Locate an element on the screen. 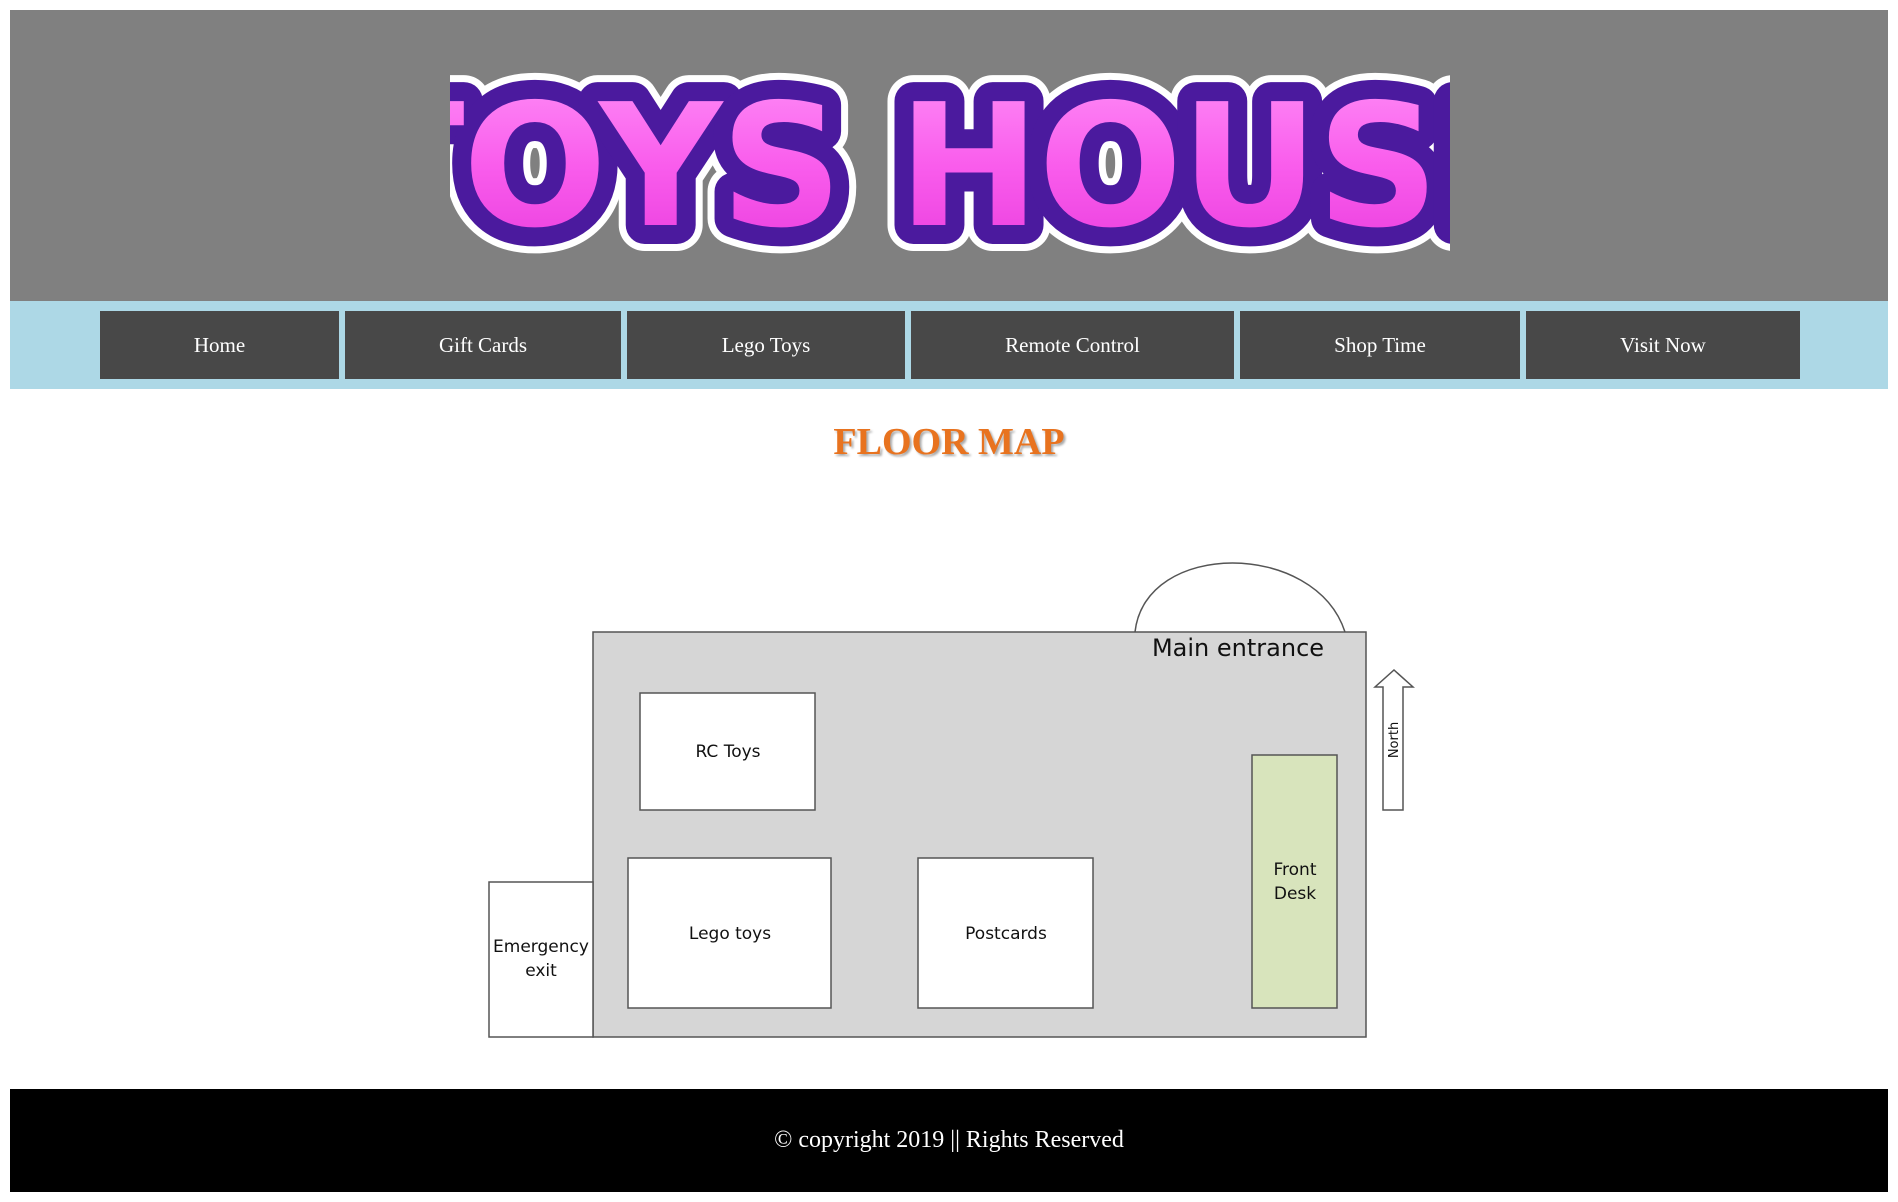  emergency-exit-label-line2: exit is located at coordinates (541, 971).